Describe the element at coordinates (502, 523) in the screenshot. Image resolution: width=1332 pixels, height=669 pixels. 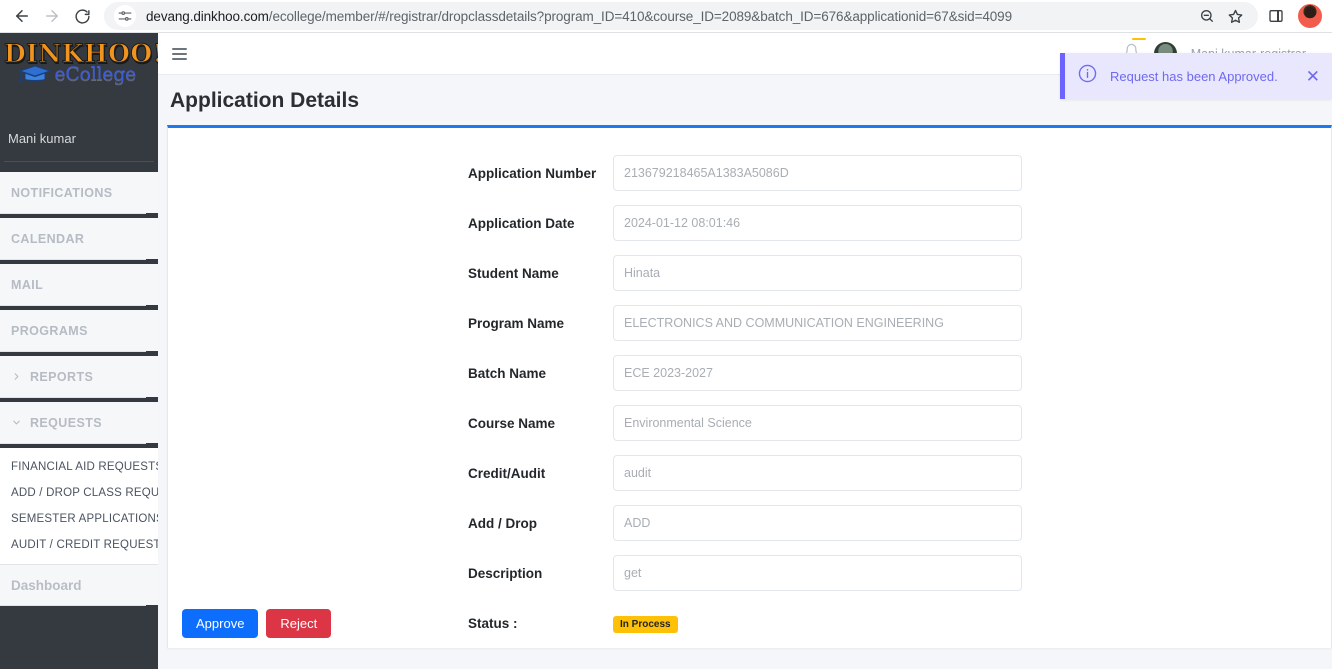
I see `field-label: Add / Drop` at that location.